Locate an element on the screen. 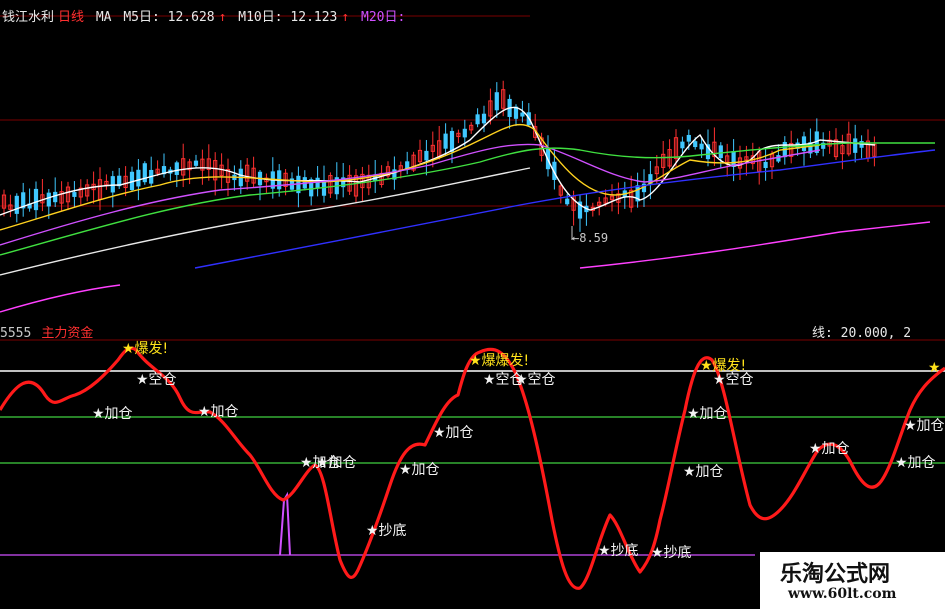 This screenshot has width=945, height=609. watermark-site-name: 乐淘公式网 is located at coordinates (835, 574).